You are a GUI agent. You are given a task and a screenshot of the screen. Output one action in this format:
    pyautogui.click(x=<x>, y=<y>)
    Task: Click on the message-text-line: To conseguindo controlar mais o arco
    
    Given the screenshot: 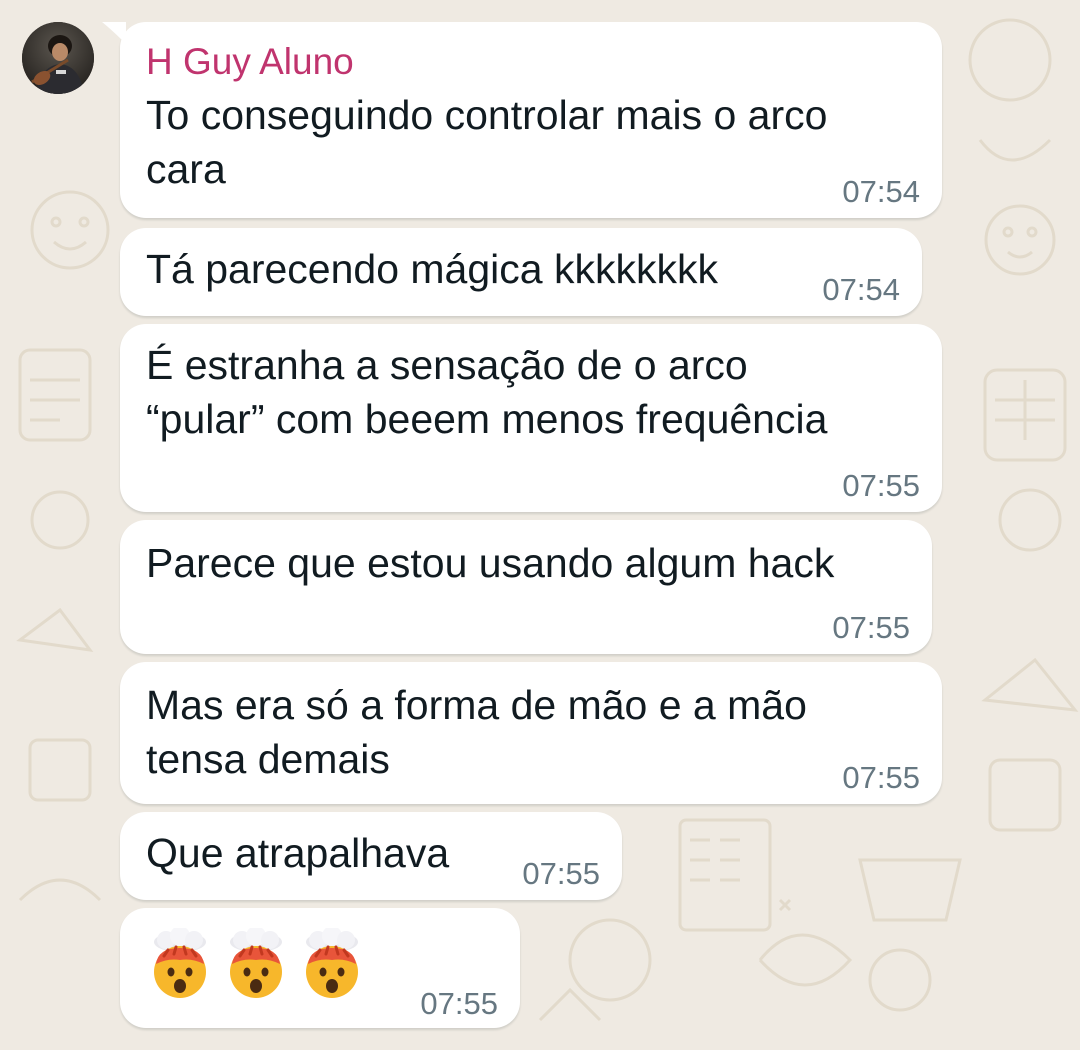 What is the action you would take?
    pyautogui.click(x=487, y=115)
    